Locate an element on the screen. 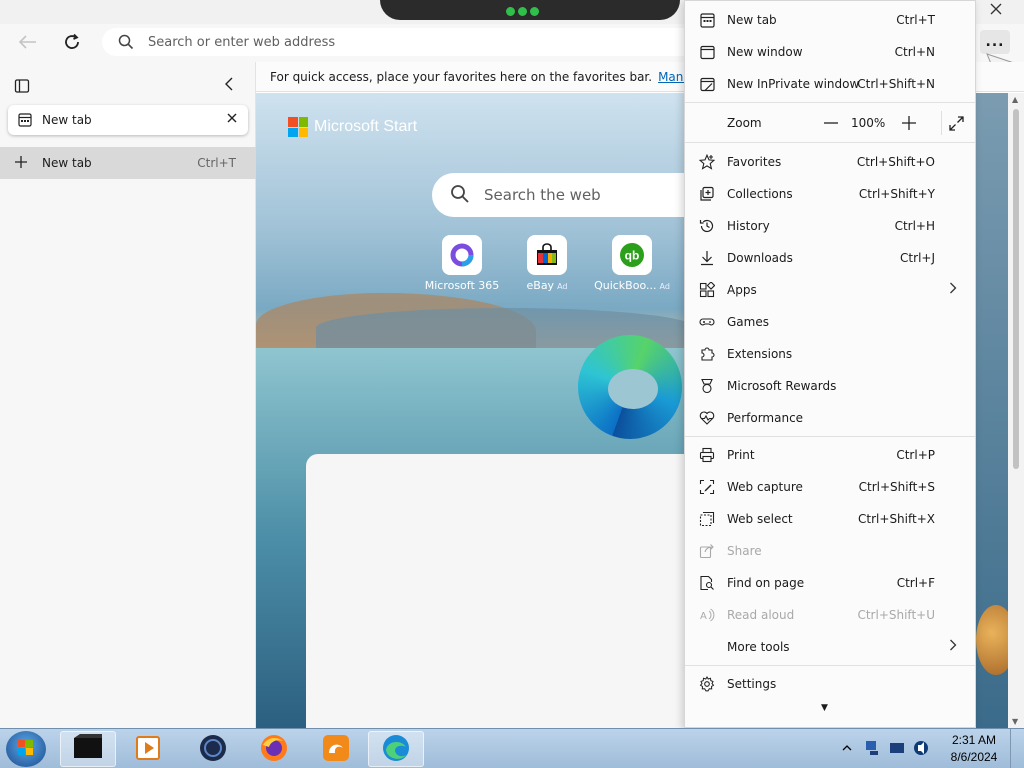 The width and height of the screenshot is (1024, 768). more-tools-icon is located at coordinates (707, 647).